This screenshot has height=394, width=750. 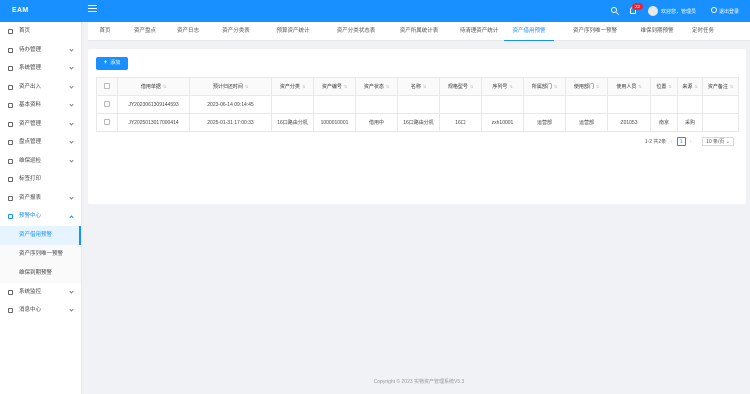 I want to click on sidebar-item-inout: 资产出入, so click(x=40, y=87).